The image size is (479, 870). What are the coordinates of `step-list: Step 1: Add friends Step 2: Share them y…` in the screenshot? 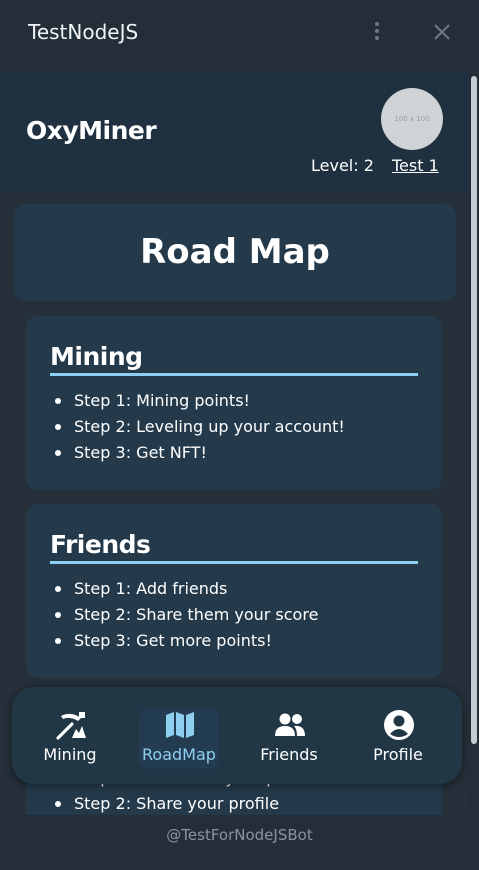 It's located at (184, 615).